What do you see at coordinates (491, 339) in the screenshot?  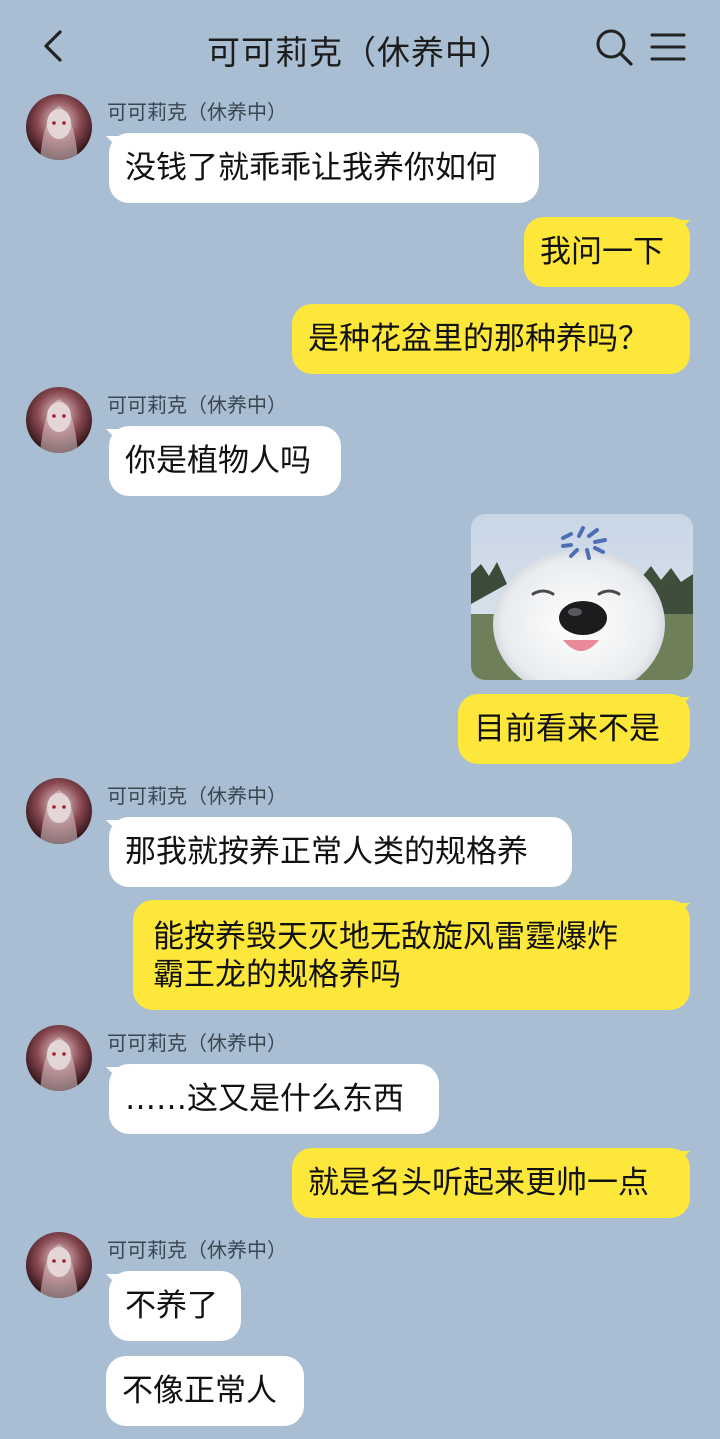 I see `message-bubble-outgoing: 是种花盆里的那种养吗？` at bounding box center [491, 339].